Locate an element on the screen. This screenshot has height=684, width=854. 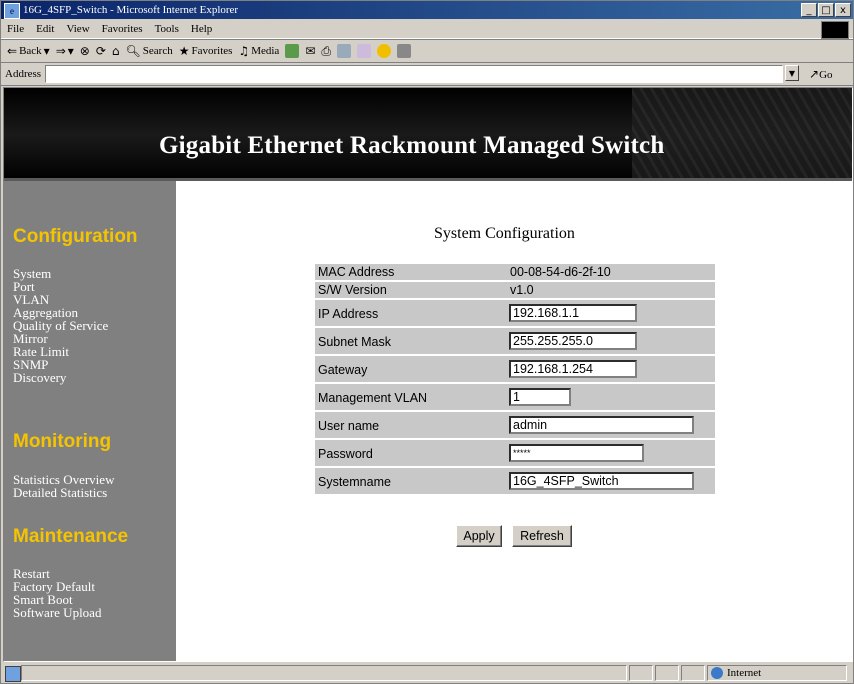
apply-button: Apply is located at coordinates (479, 536).